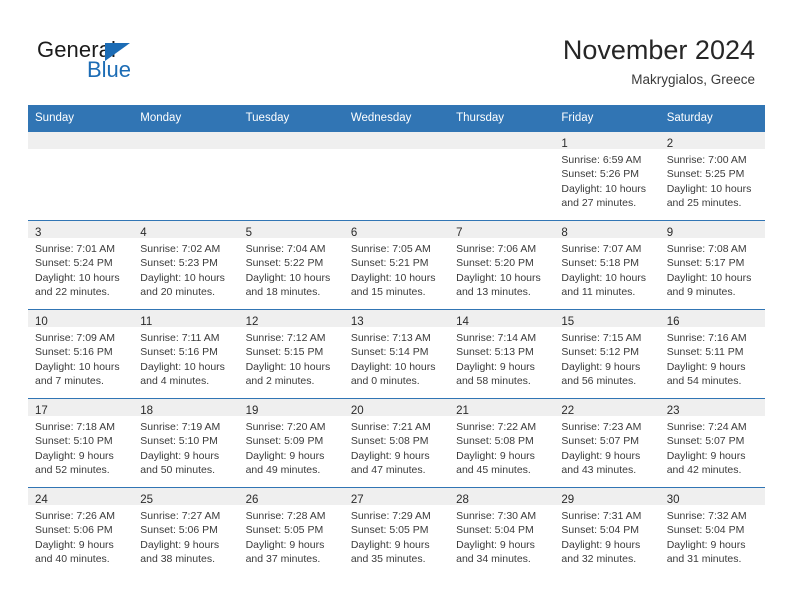 This screenshot has height=612, width=792. I want to click on sunrise-time: Sunrise: 7:06 AM, so click(496, 249).